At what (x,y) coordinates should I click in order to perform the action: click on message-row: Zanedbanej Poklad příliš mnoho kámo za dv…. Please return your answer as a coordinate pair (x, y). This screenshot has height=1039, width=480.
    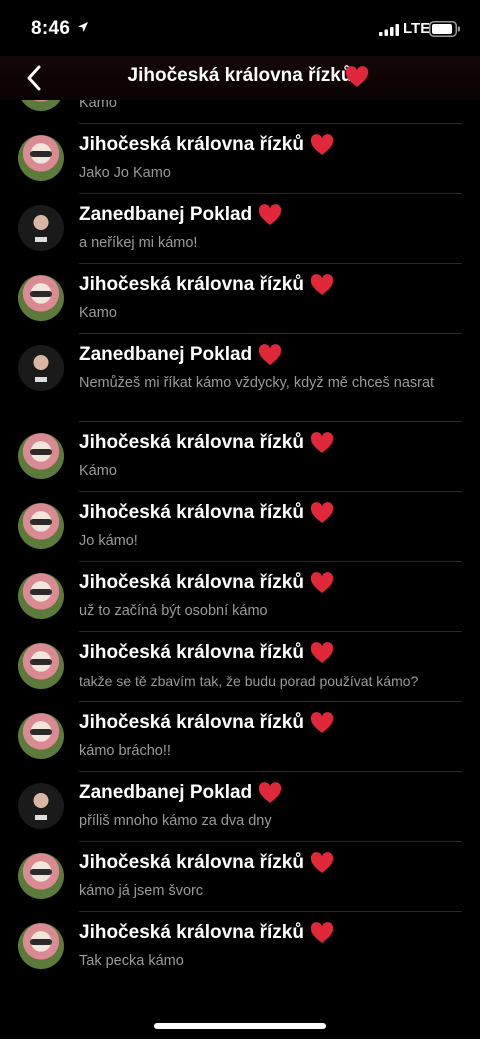
    Looking at the image, I should click on (240, 807).